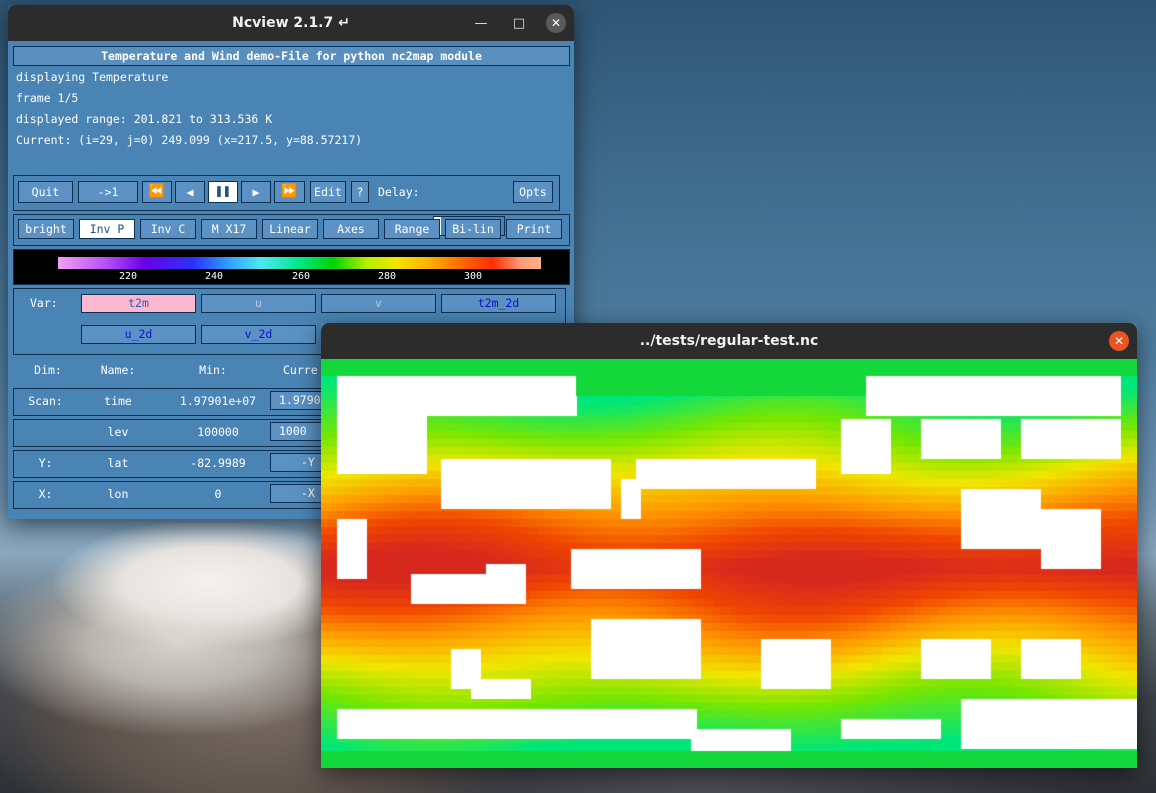 The height and width of the screenshot is (793, 1156). Describe the element at coordinates (168, 229) in the screenshot. I see `option-inv-c: Inv C` at that location.